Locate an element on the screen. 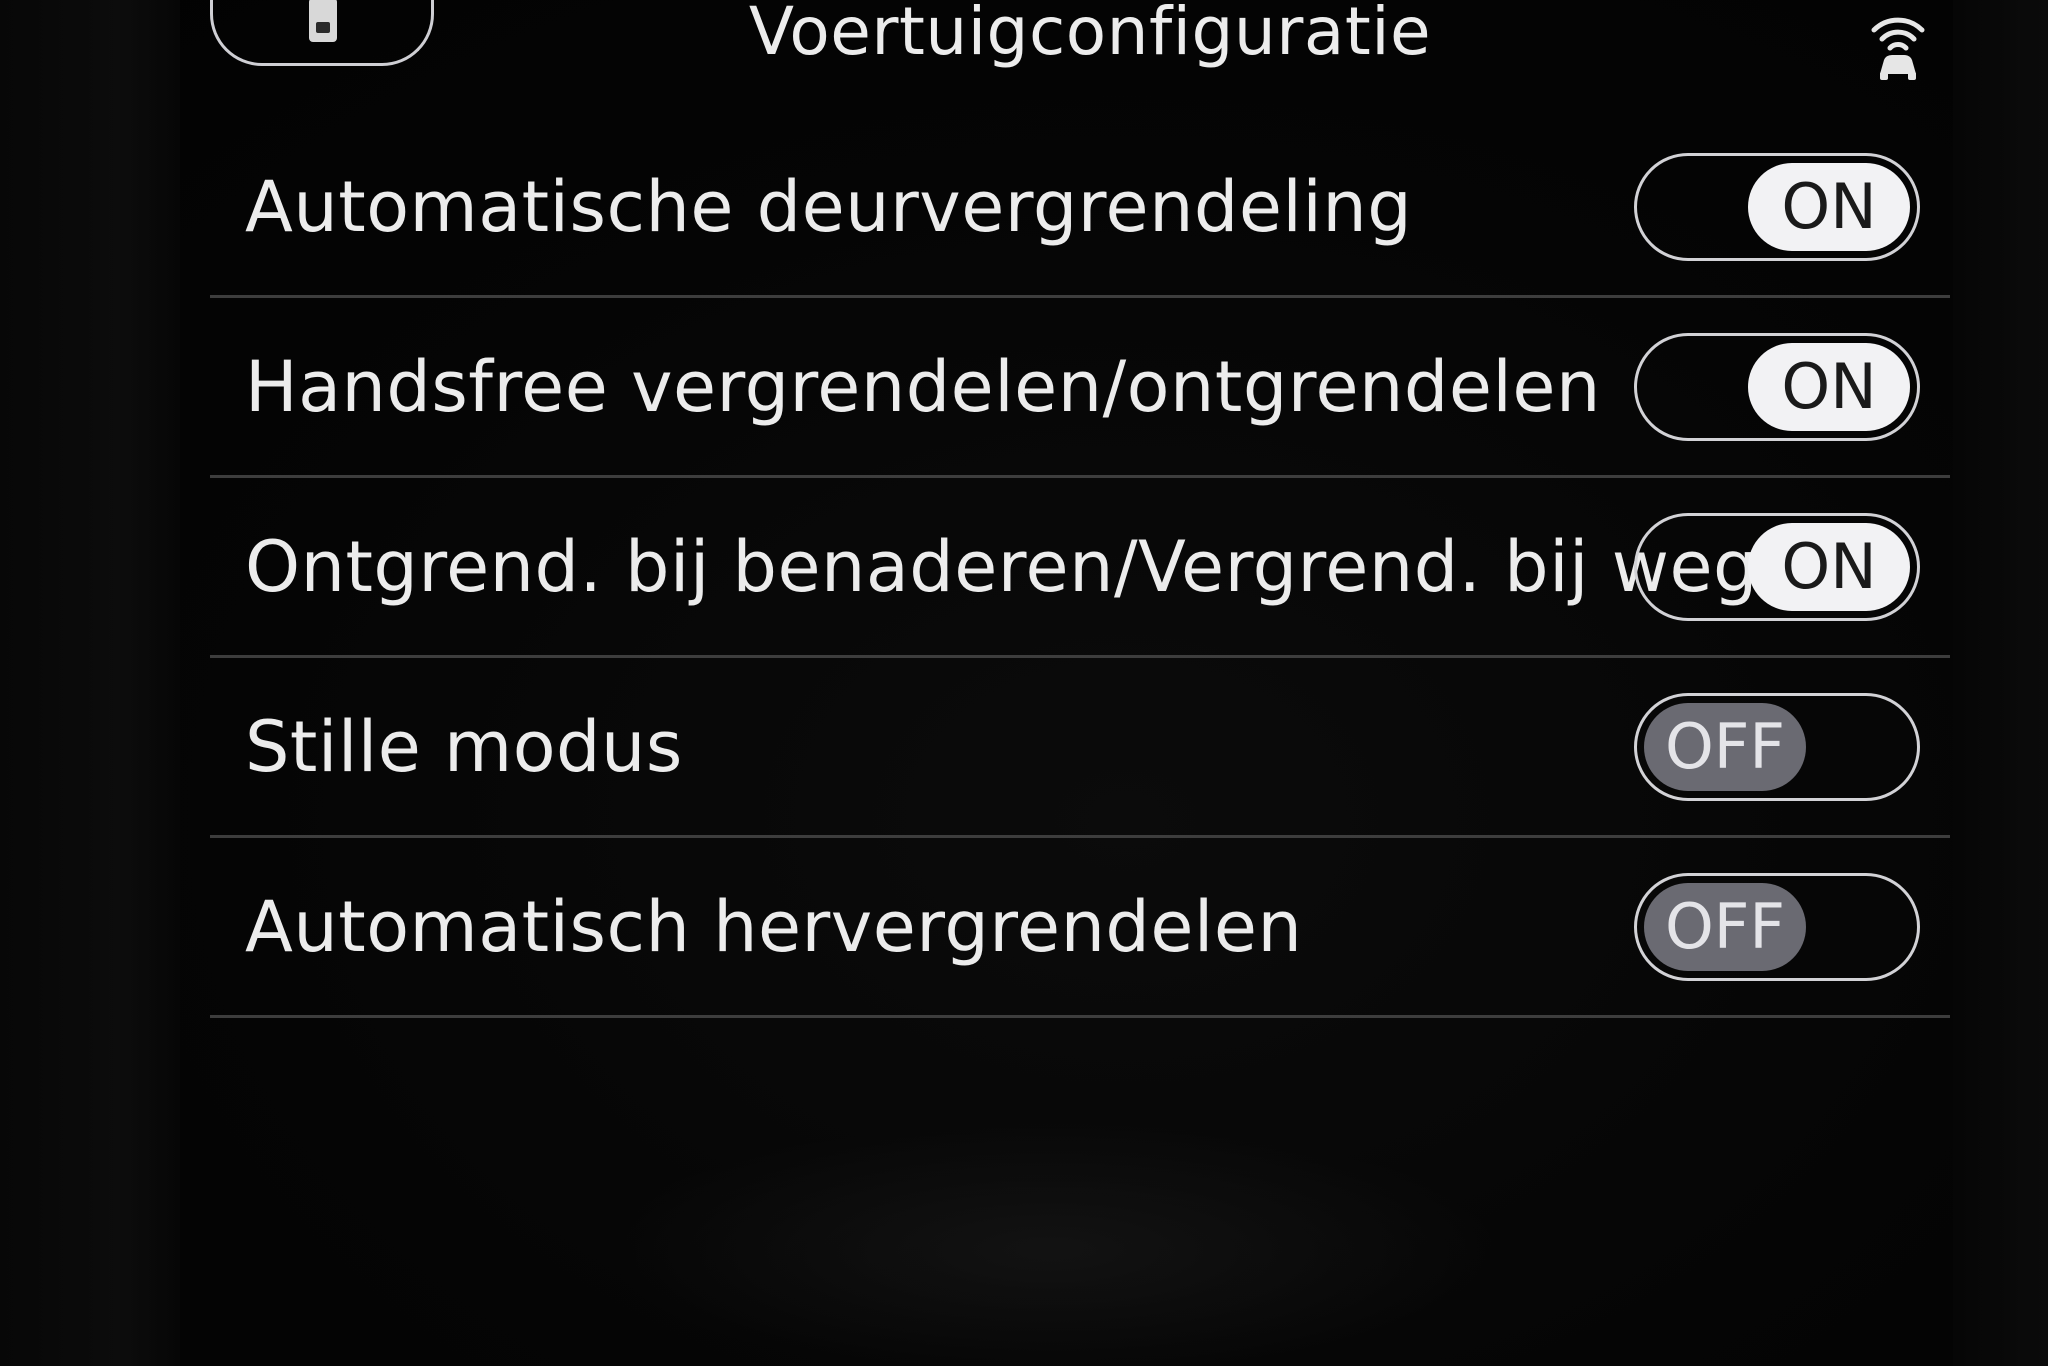 This screenshot has width=2048, height=1366. auto-door-lock-toggle: ON is located at coordinates (1777, 206).